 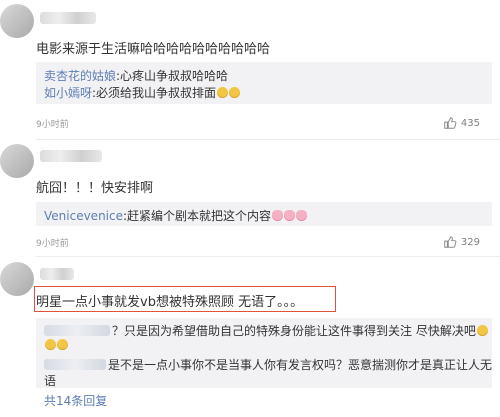 I want to click on like-count: 329, so click(x=470, y=242).